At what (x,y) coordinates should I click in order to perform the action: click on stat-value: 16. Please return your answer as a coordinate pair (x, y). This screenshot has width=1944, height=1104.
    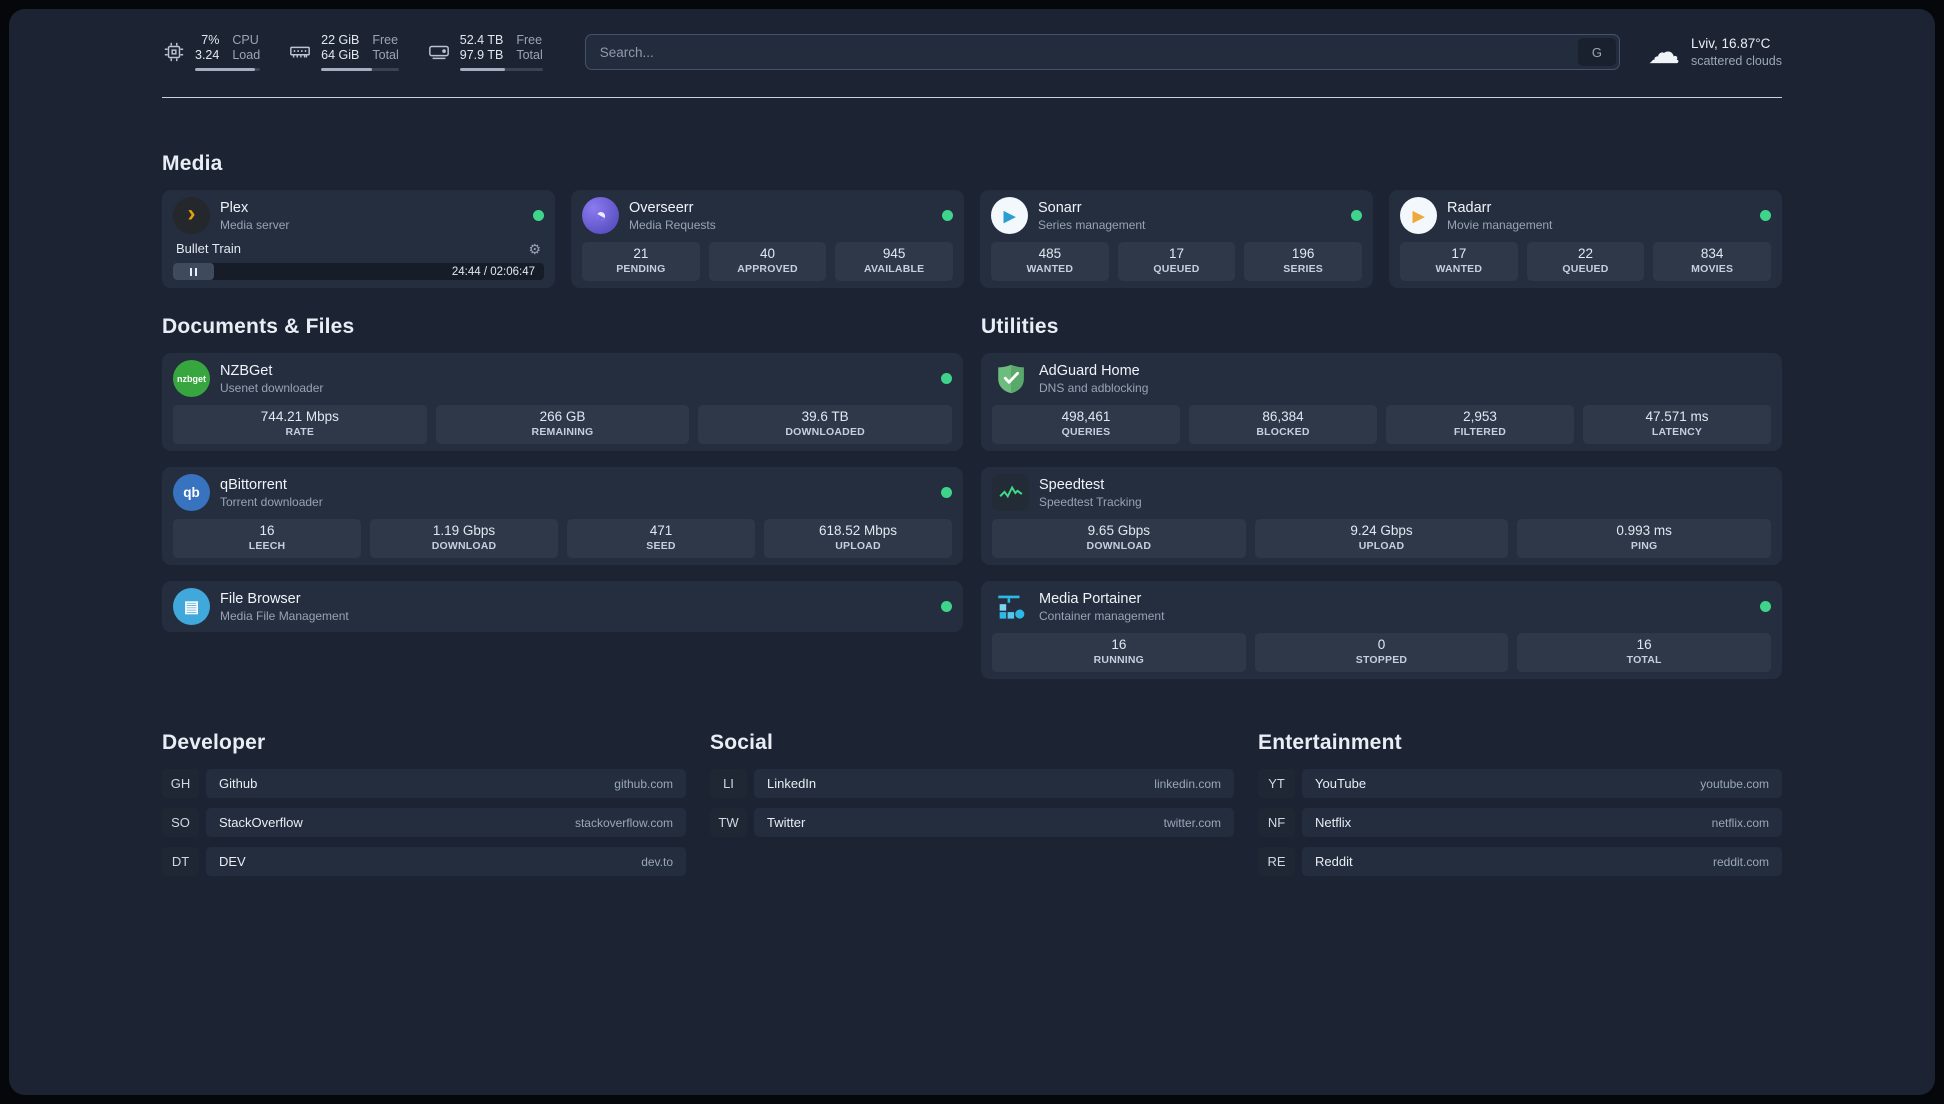
    Looking at the image, I should click on (1119, 644).